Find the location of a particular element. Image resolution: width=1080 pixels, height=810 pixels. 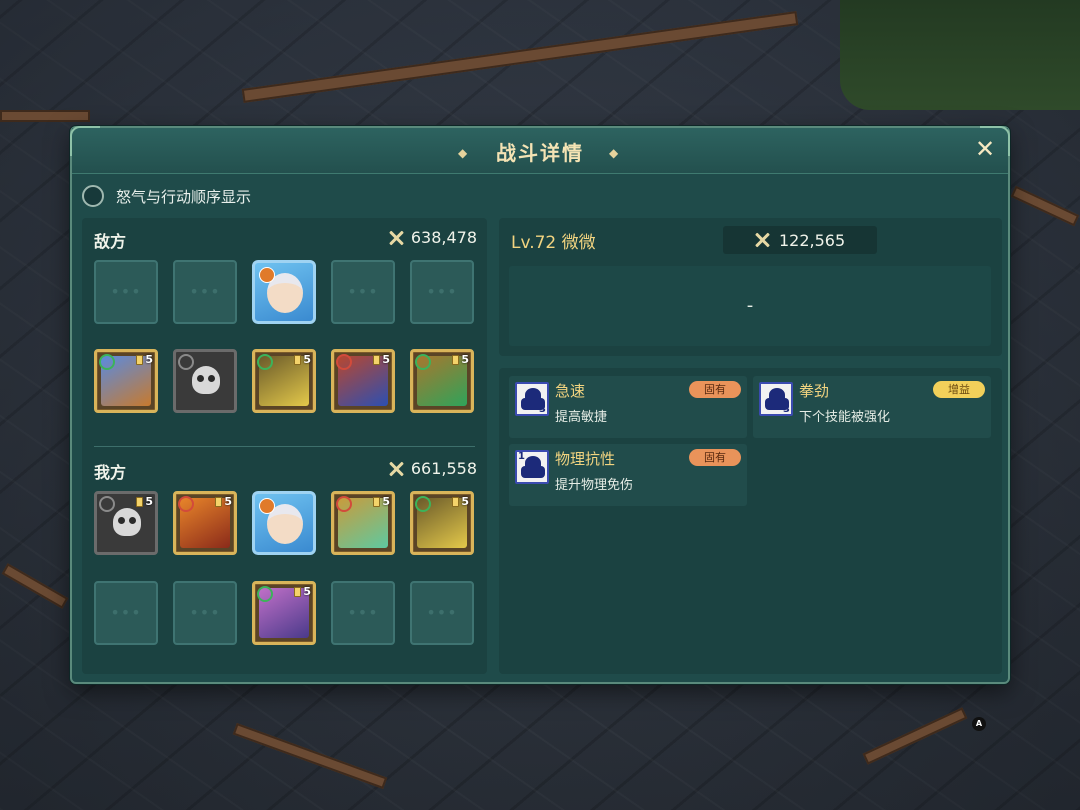

unit-power-value: 122,565 is located at coordinates (812, 240).